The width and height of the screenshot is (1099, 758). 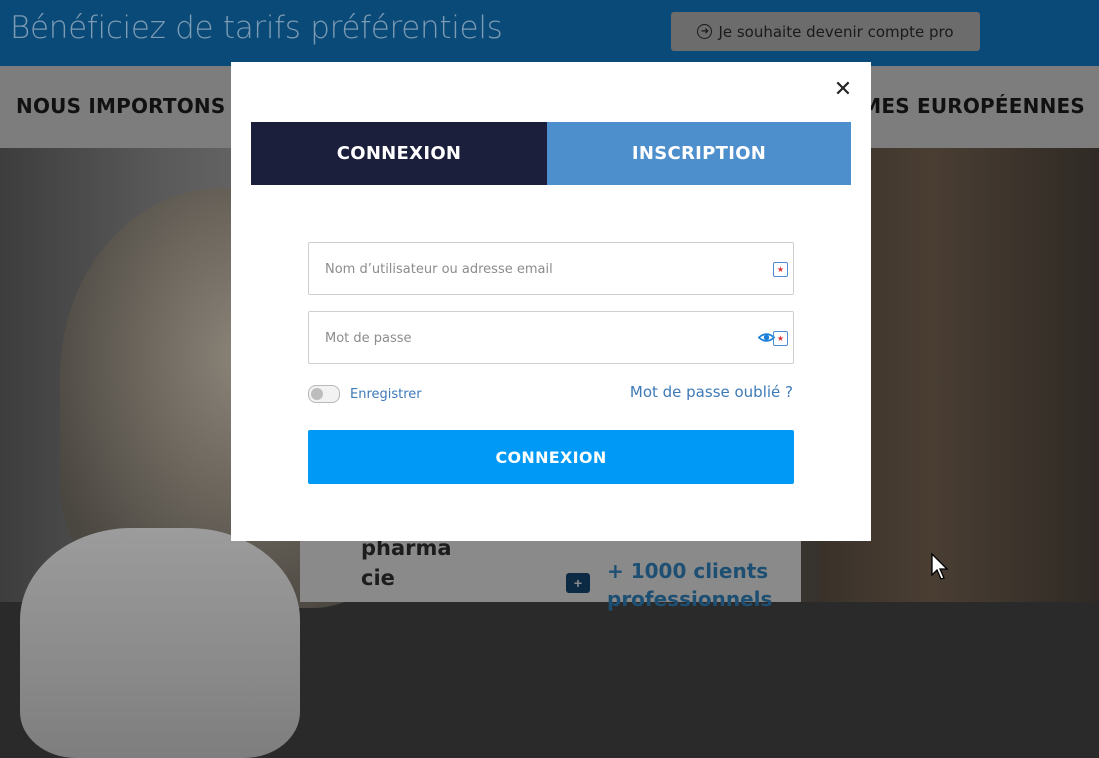 What do you see at coordinates (324, 394) in the screenshot?
I see `remember-toggle` at bounding box center [324, 394].